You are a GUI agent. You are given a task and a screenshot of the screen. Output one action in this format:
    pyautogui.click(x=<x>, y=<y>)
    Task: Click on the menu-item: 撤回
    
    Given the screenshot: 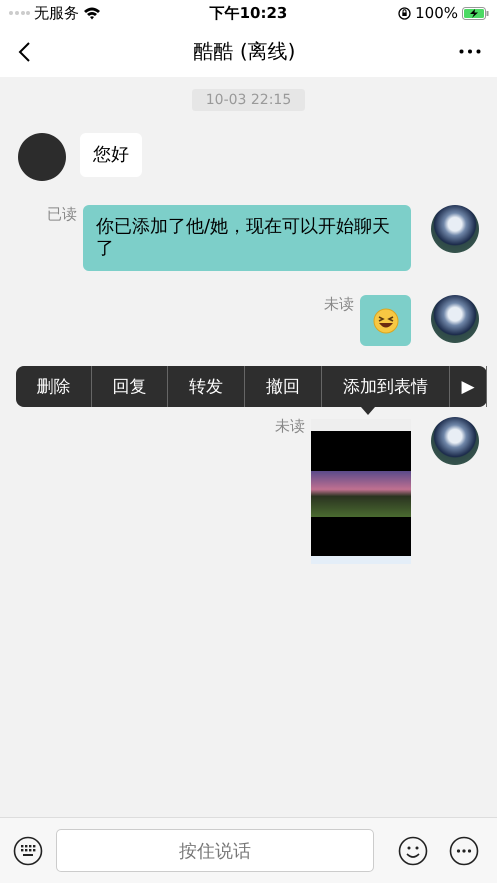 What is the action you would take?
    pyautogui.click(x=283, y=386)
    